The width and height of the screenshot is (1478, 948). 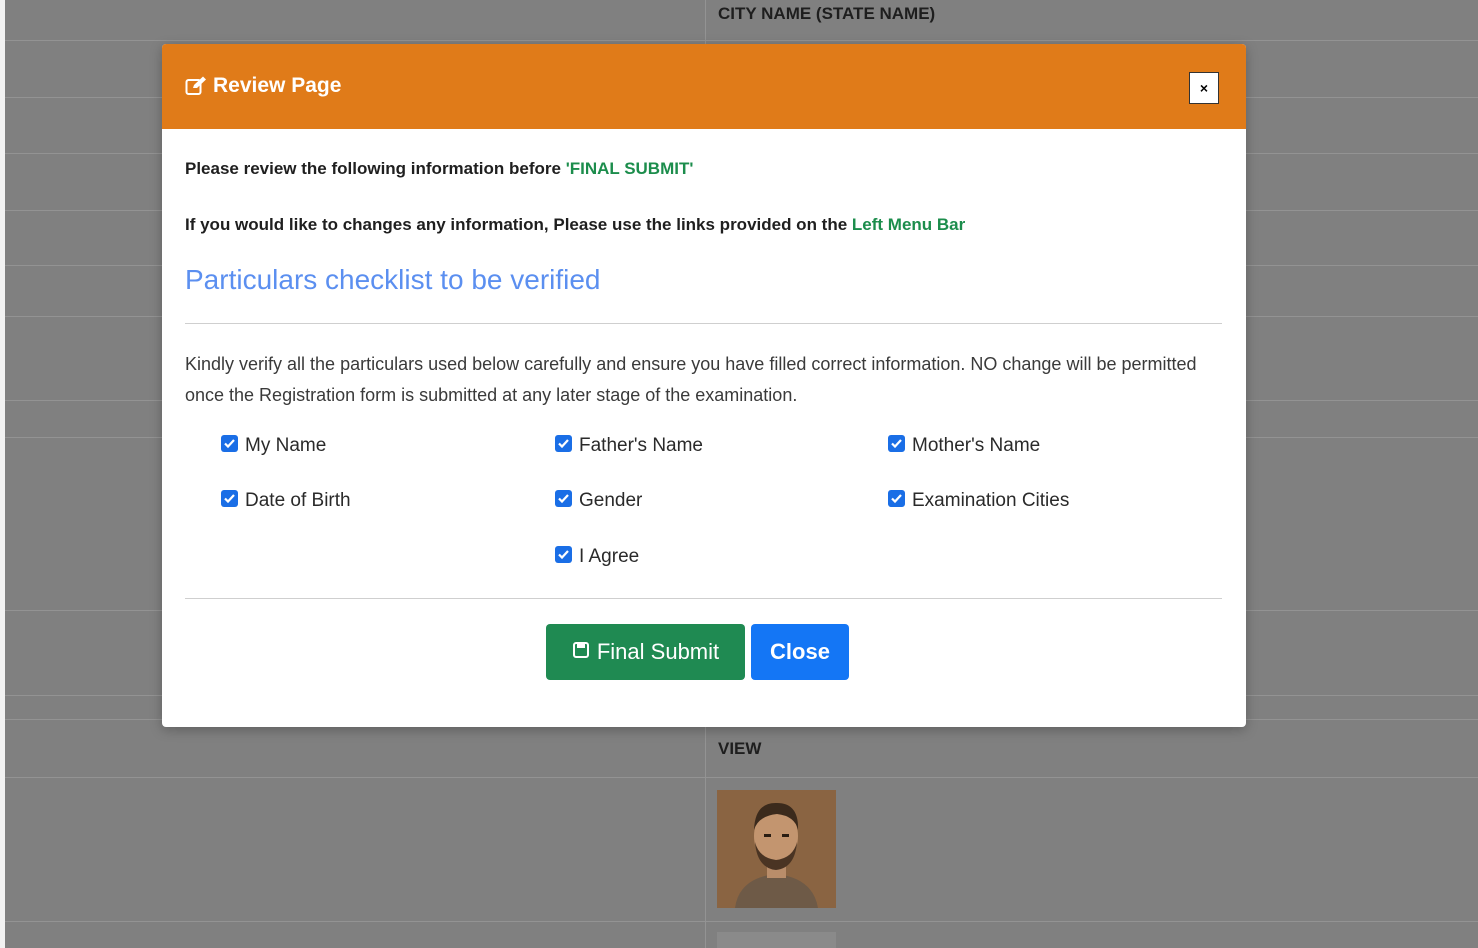 I want to click on modal-header: Review Page ×, so click(x=704, y=86).